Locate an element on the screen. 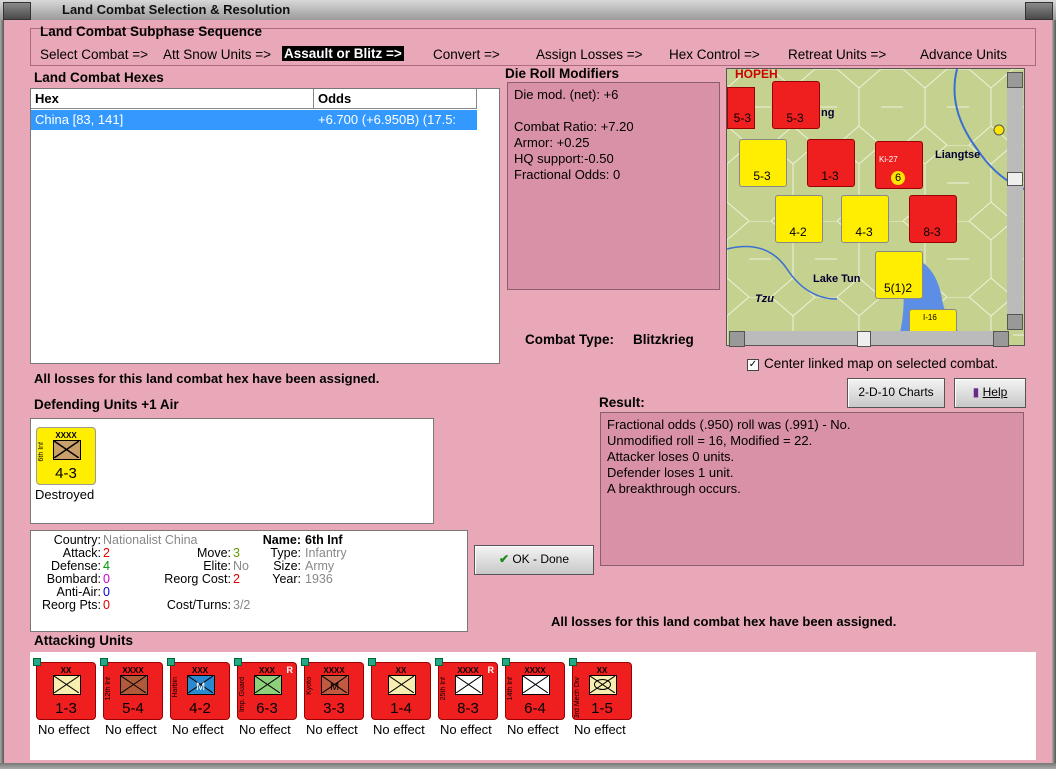 Image resolution: width=1056 pixels, height=769 pixels. attacking-unit: XXXX R 25th Inf 8-3 is located at coordinates (466, 689).